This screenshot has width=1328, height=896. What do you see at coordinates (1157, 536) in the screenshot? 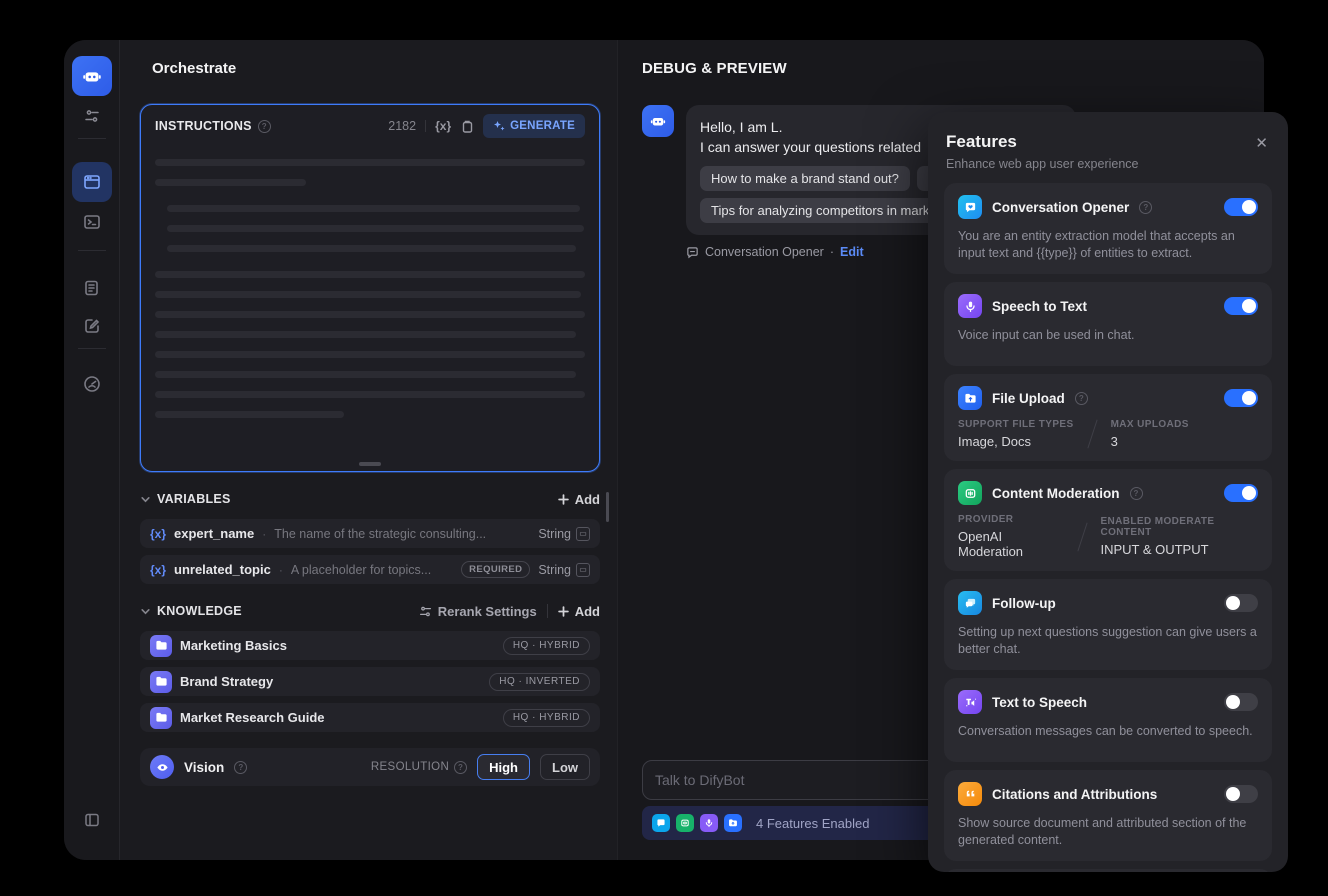
I see `feature-field: ENABLED MODERATE CONTENT INPUT & OUTPUT` at bounding box center [1157, 536].